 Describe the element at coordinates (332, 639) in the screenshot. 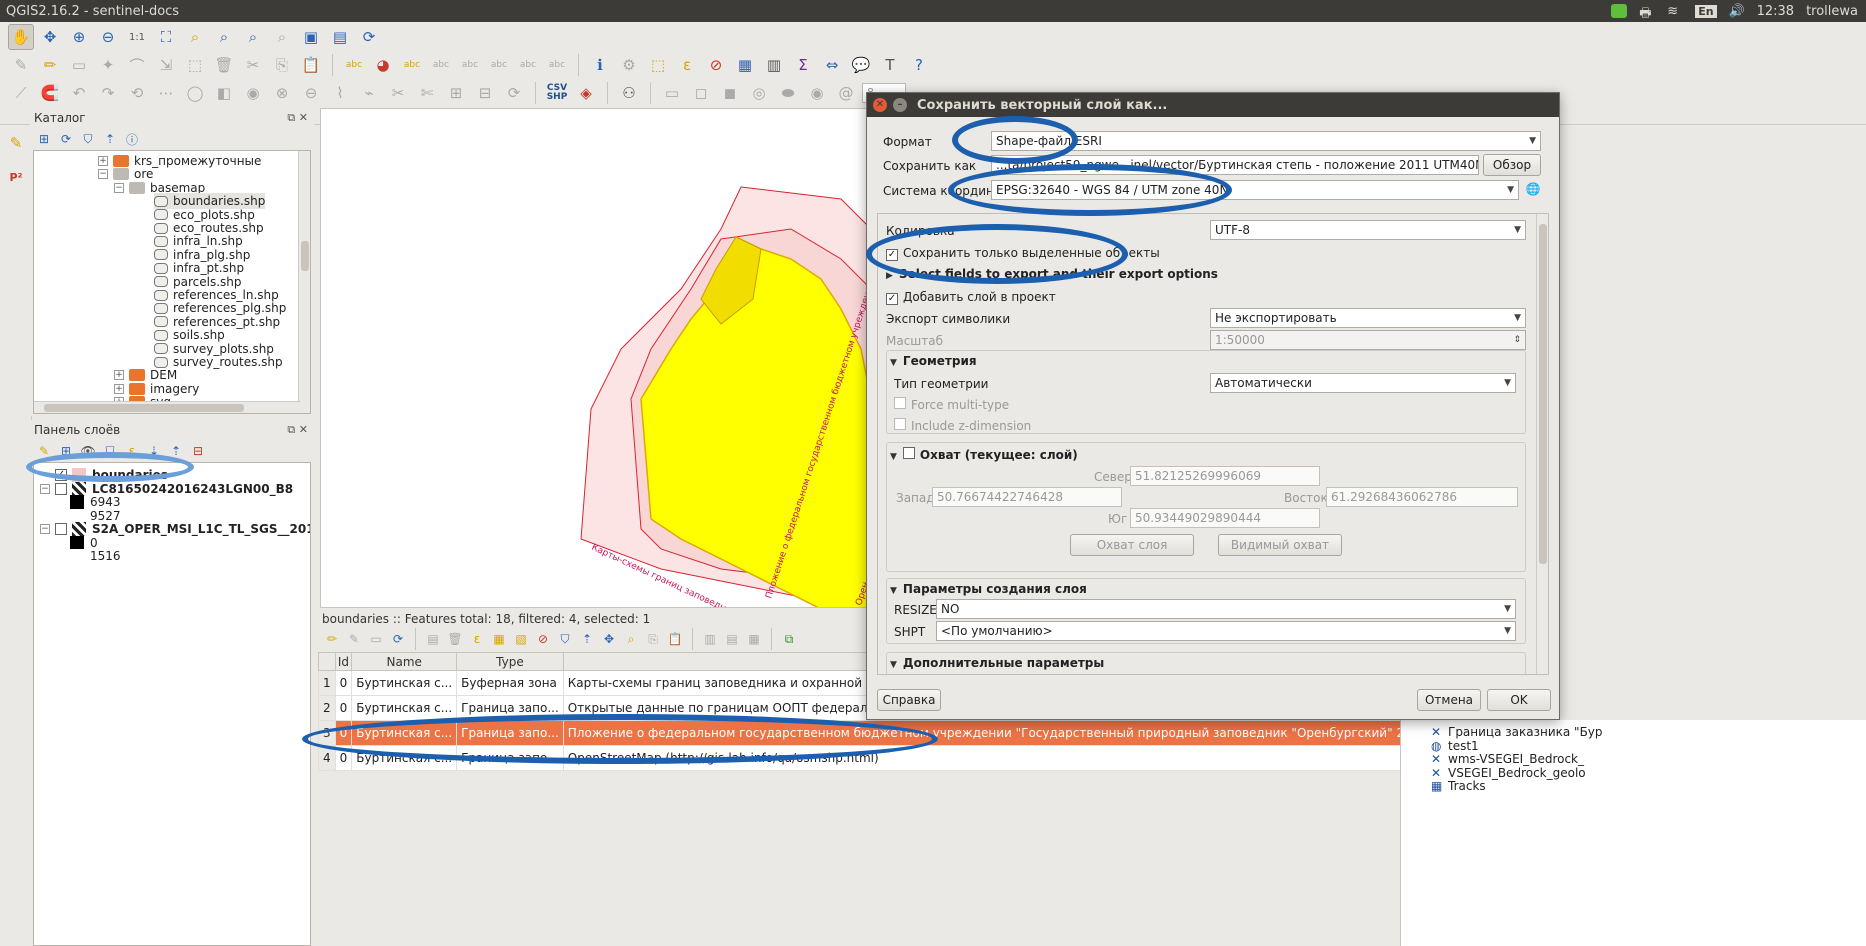

I see `toggle-edit-icon: ✏` at that location.